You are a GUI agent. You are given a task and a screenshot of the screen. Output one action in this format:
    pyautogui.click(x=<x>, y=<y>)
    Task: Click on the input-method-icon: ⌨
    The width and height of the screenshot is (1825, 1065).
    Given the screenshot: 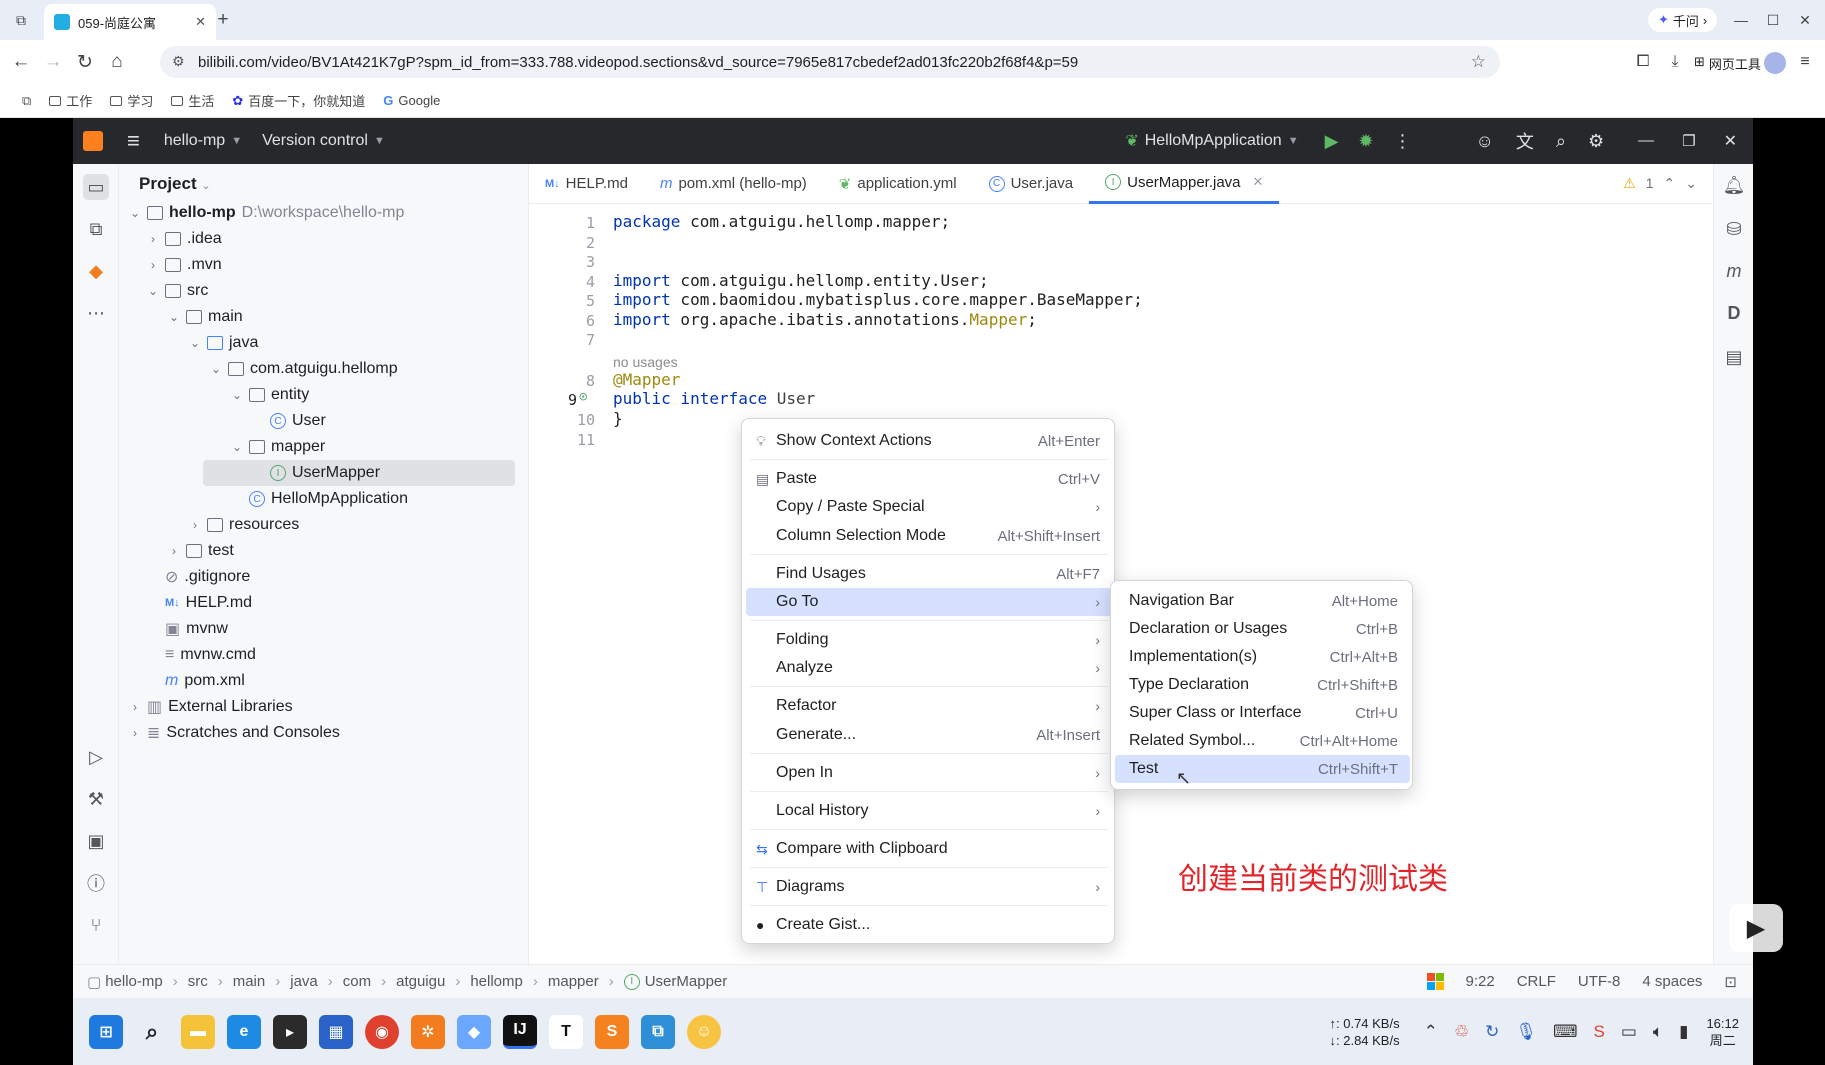 What is the action you would take?
    pyautogui.click(x=1565, y=1032)
    